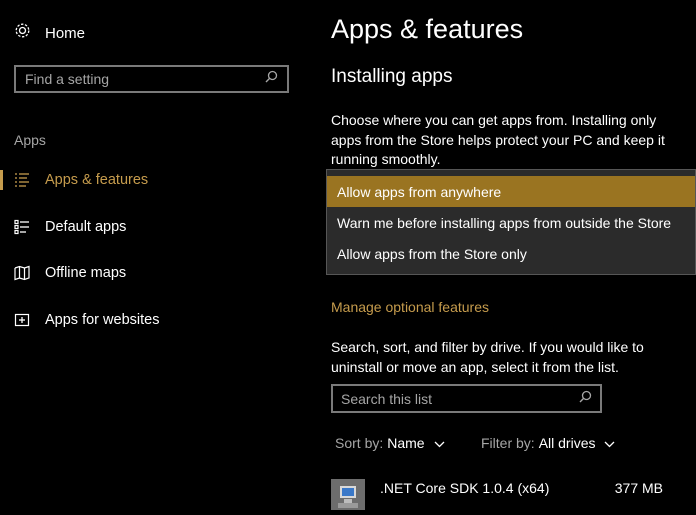 Image resolution: width=696 pixels, height=515 pixels. What do you see at coordinates (22, 320) in the screenshot?
I see `websites-icon` at bounding box center [22, 320].